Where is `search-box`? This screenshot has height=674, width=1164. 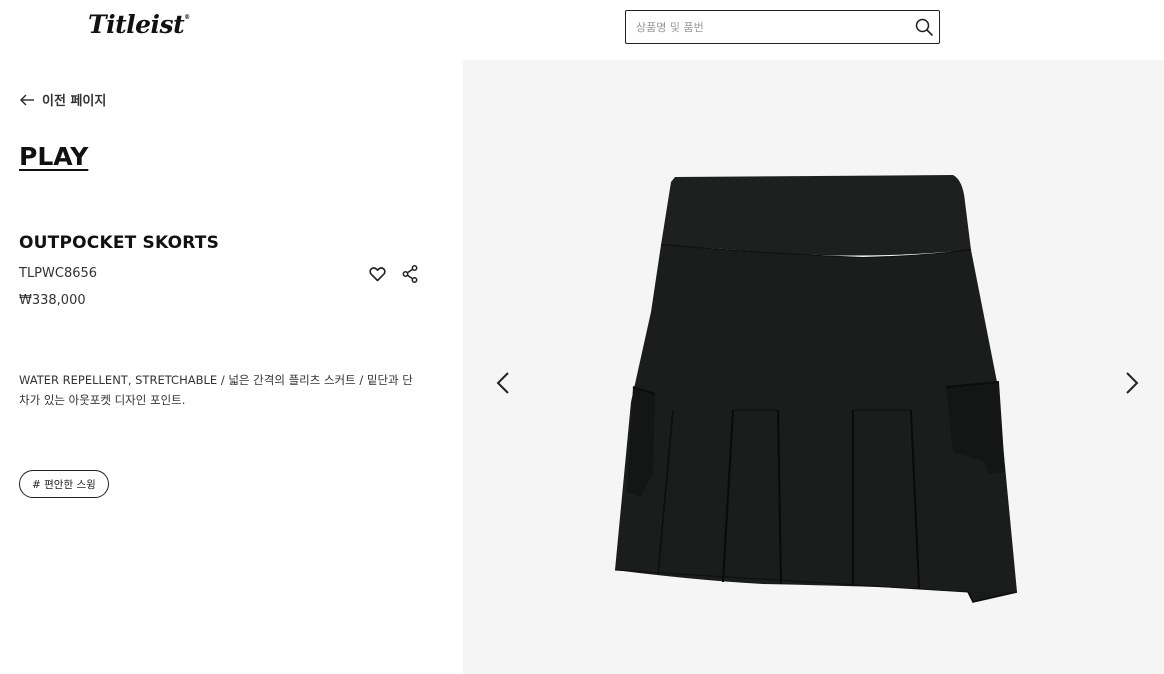
search-box is located at coordinates (782, 27).